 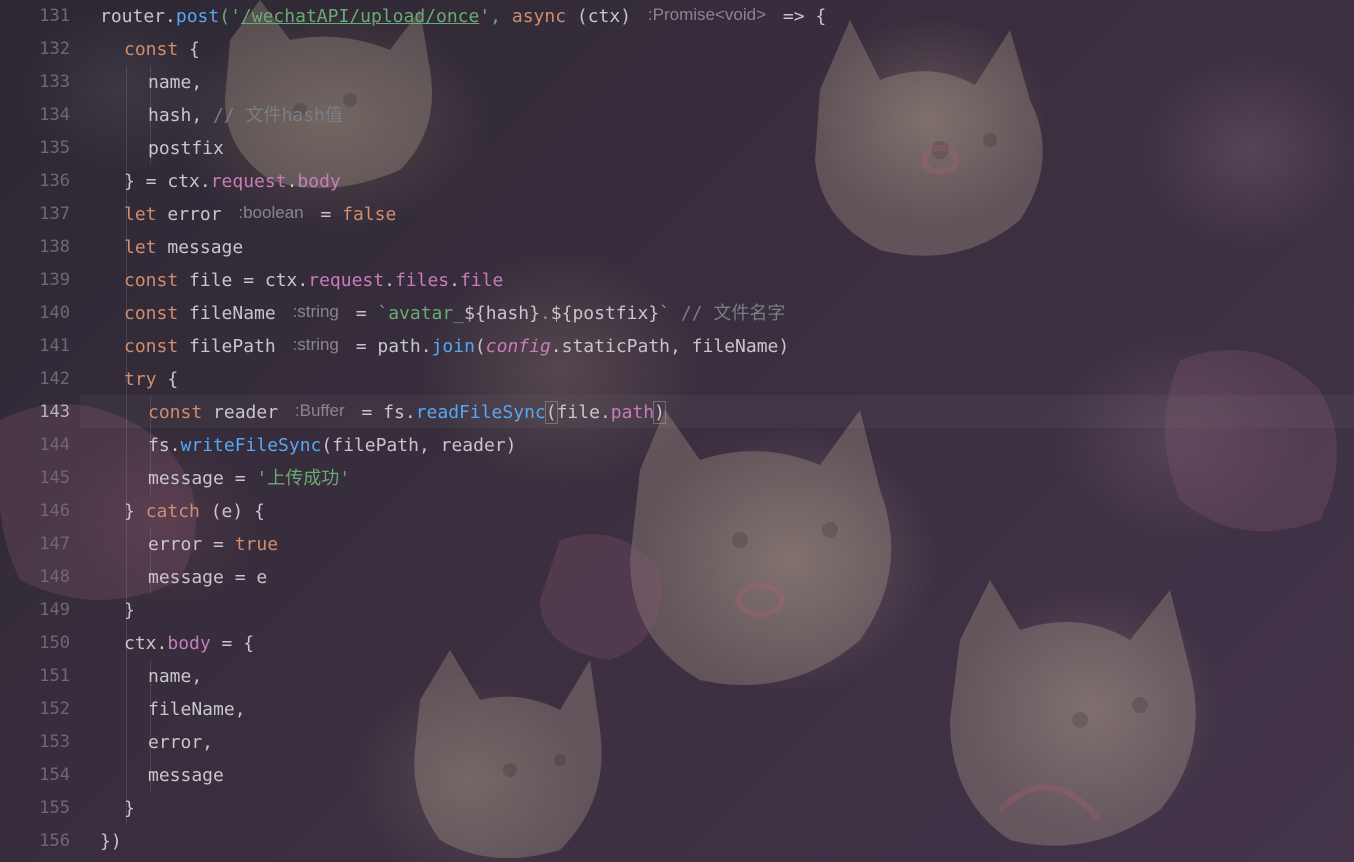 I want to click on code-line-152: fileName,, so click(x=197, y=709).